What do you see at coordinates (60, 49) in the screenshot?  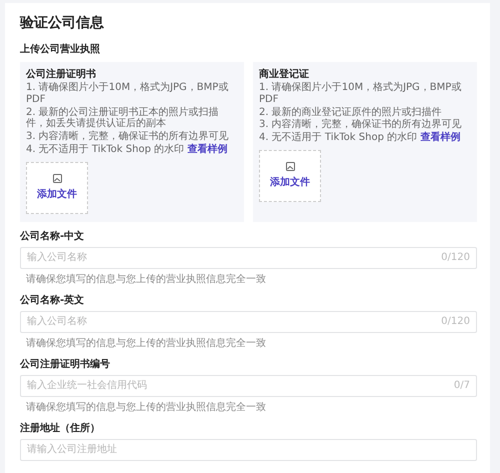 I see `section-label: 上传公司营业执照` at bounding box center [60, 49].